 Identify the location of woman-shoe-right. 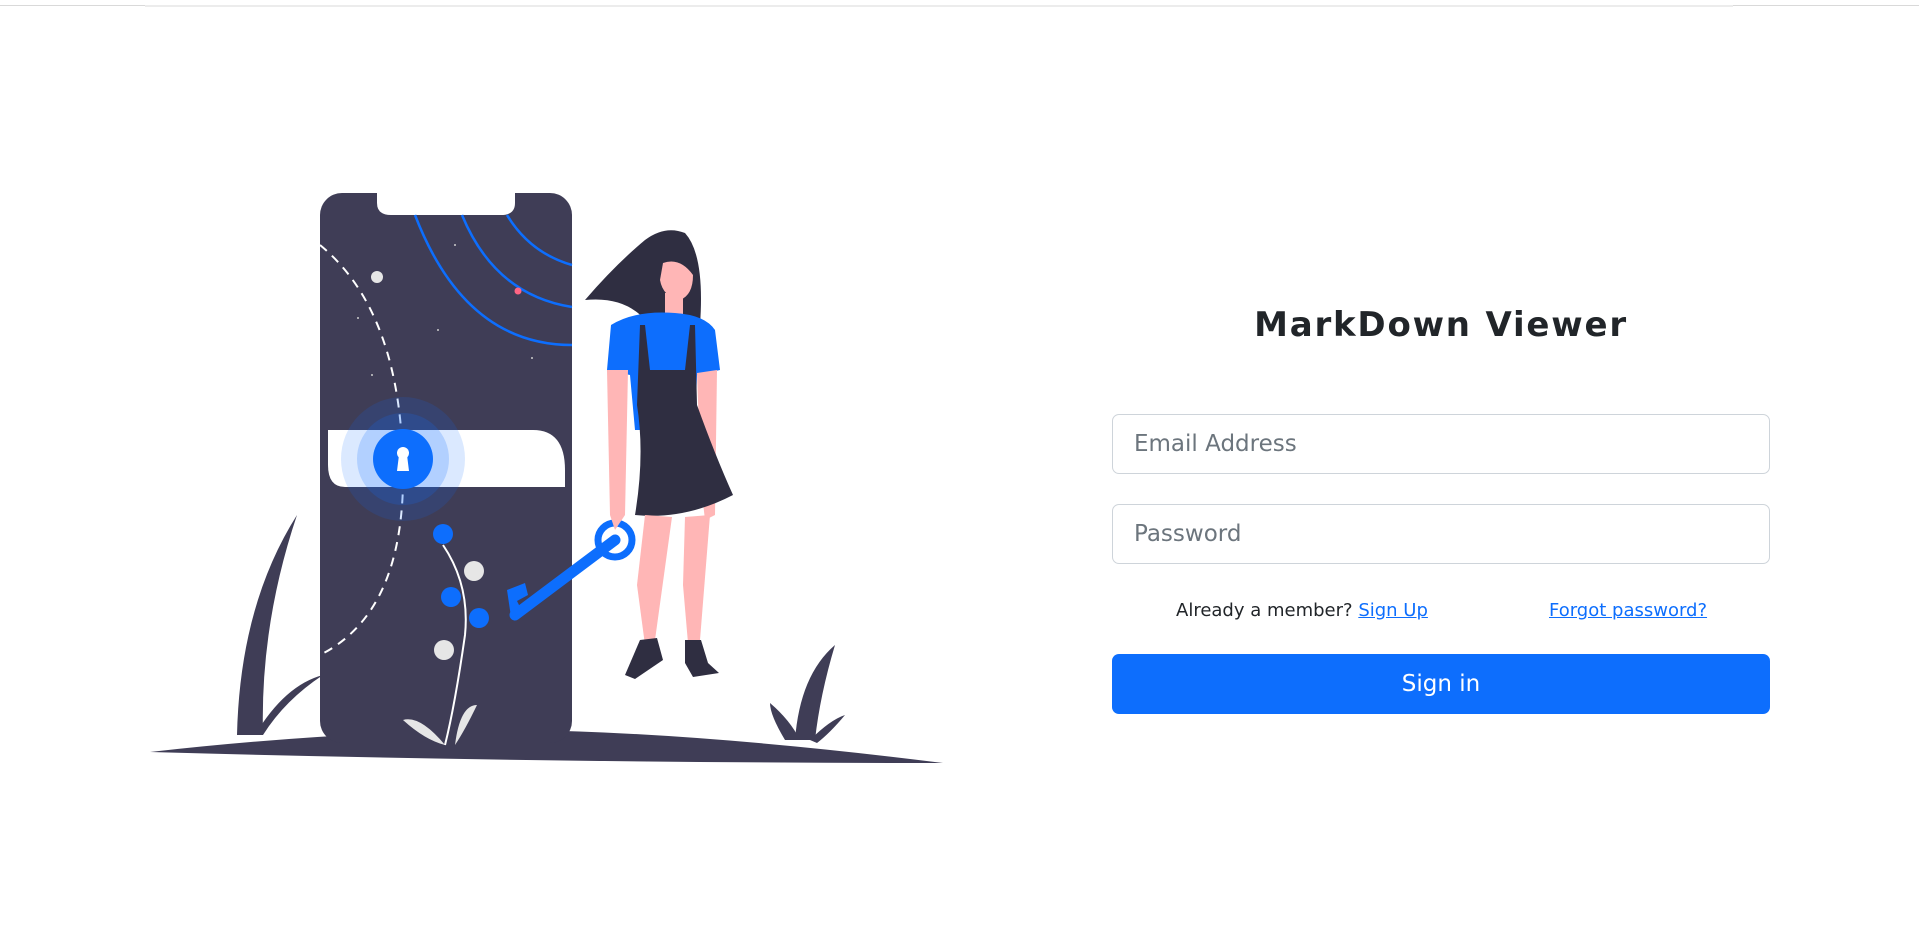
(702, 658).